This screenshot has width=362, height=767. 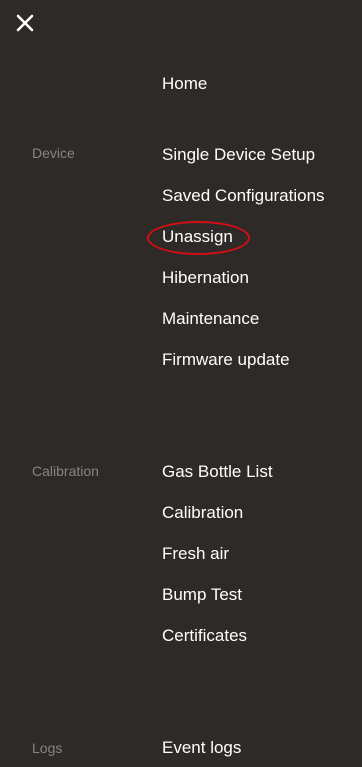 I want to click on section-label-logs: Logs, so click(x=47, y=748).